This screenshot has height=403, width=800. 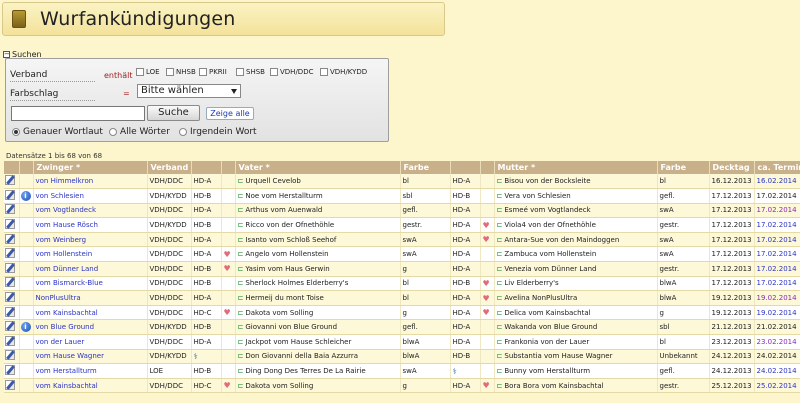 What do you see at coordinates (343, 72) in the screenshot?
I see `checkbox-vdh-kydd: VDH/KYDD` at bounding box center [343, 72].